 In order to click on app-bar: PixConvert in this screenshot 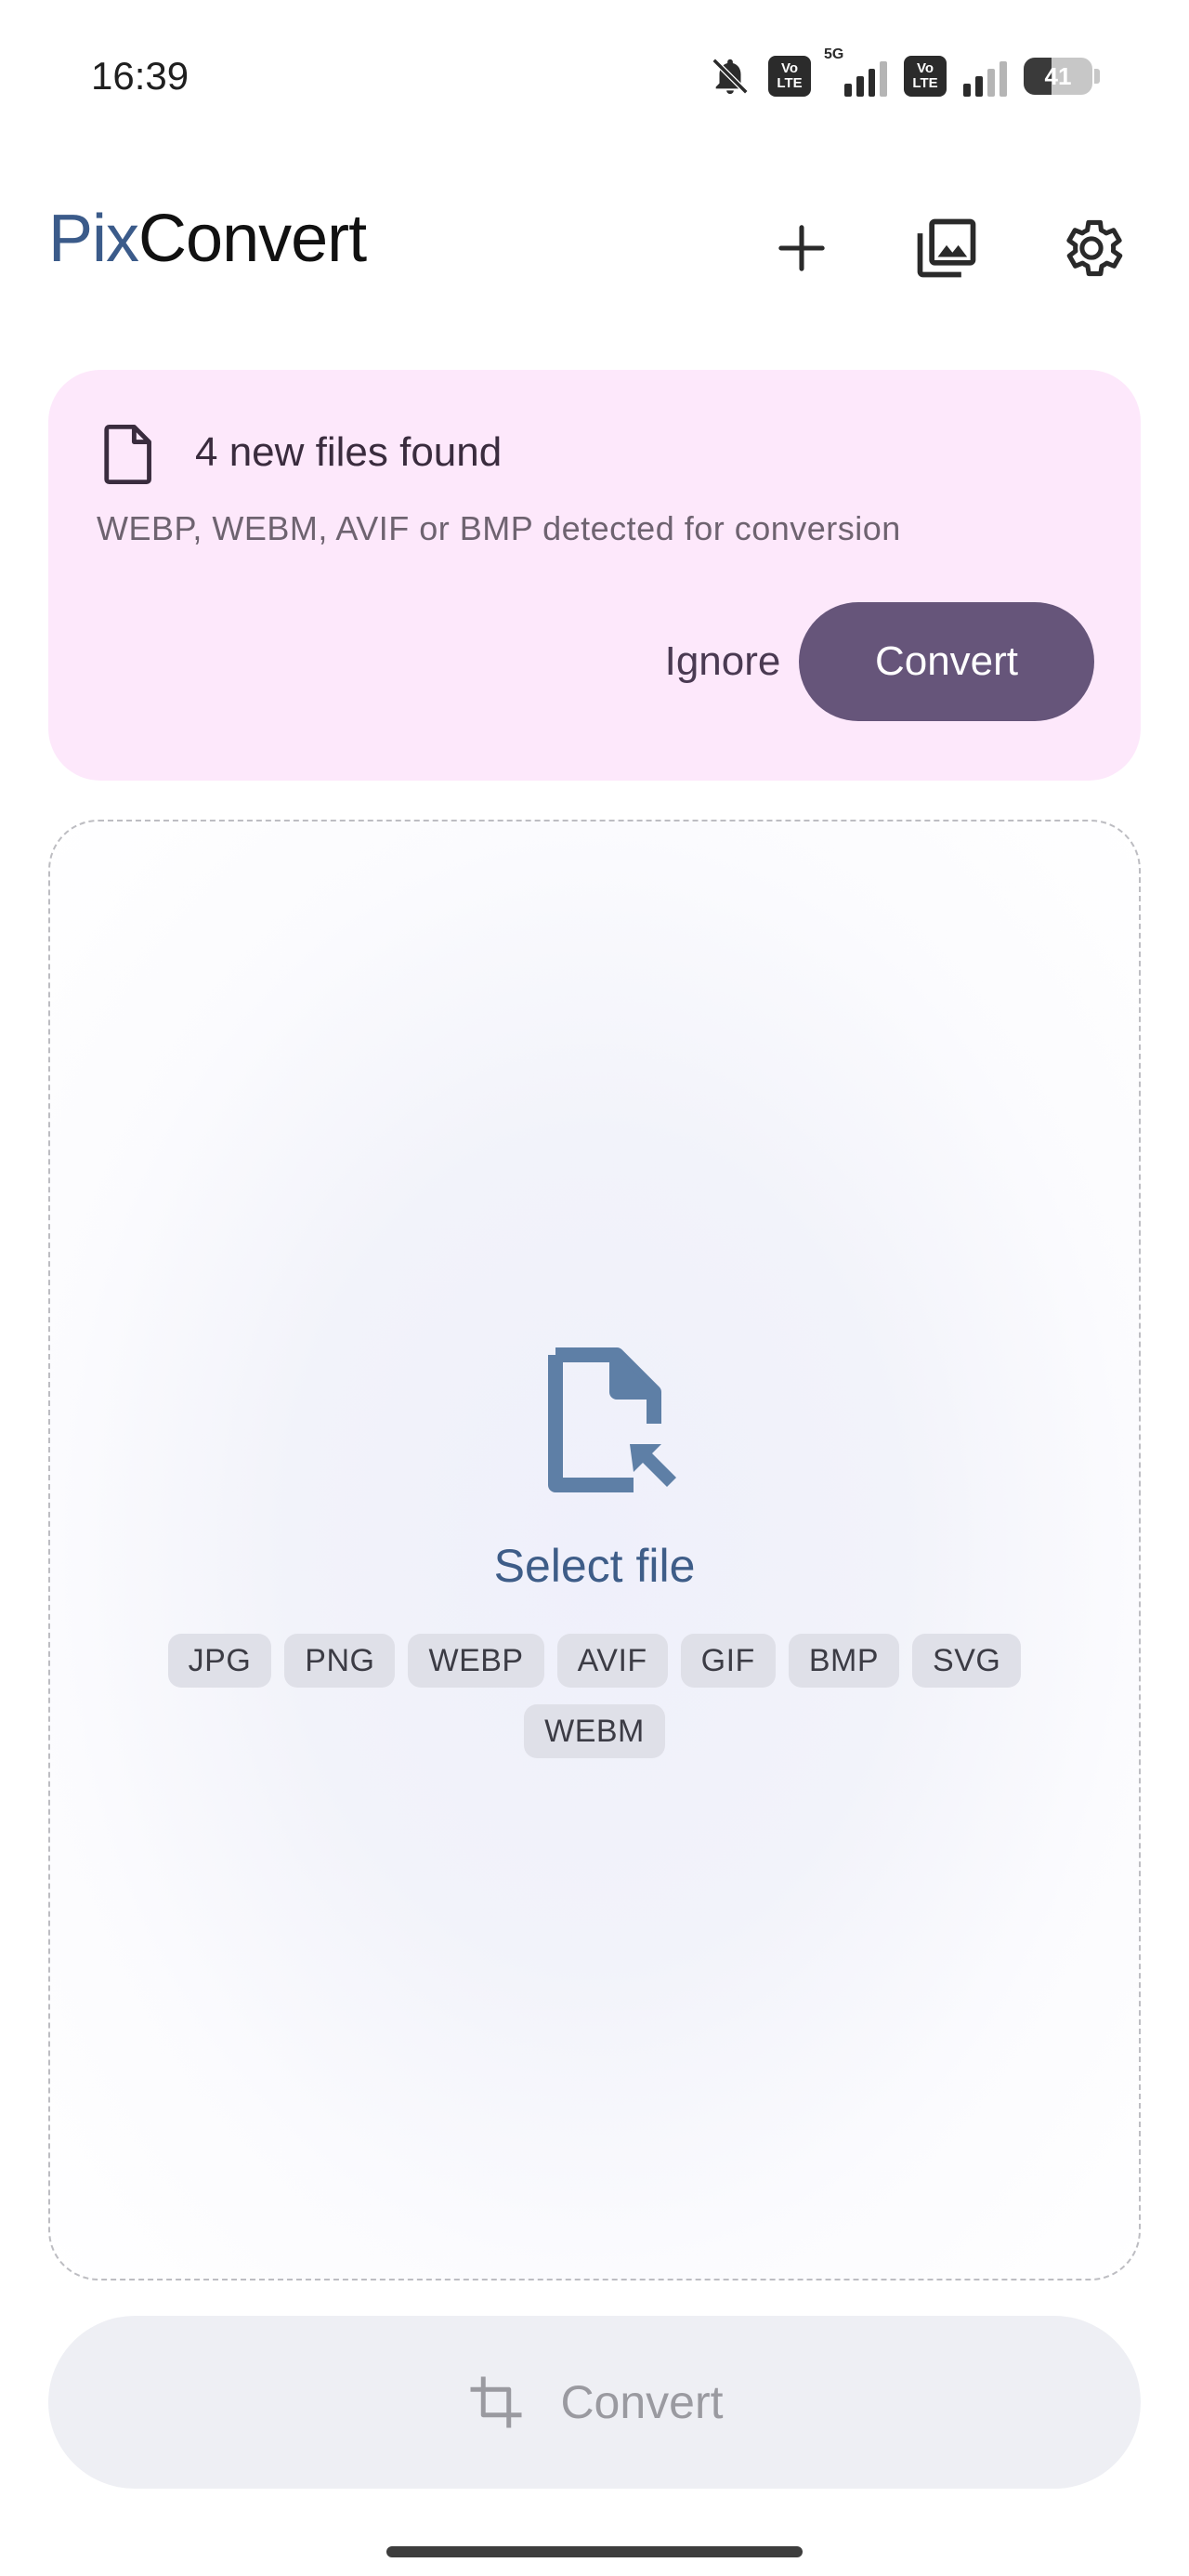, I will do `click(594, 237)`.